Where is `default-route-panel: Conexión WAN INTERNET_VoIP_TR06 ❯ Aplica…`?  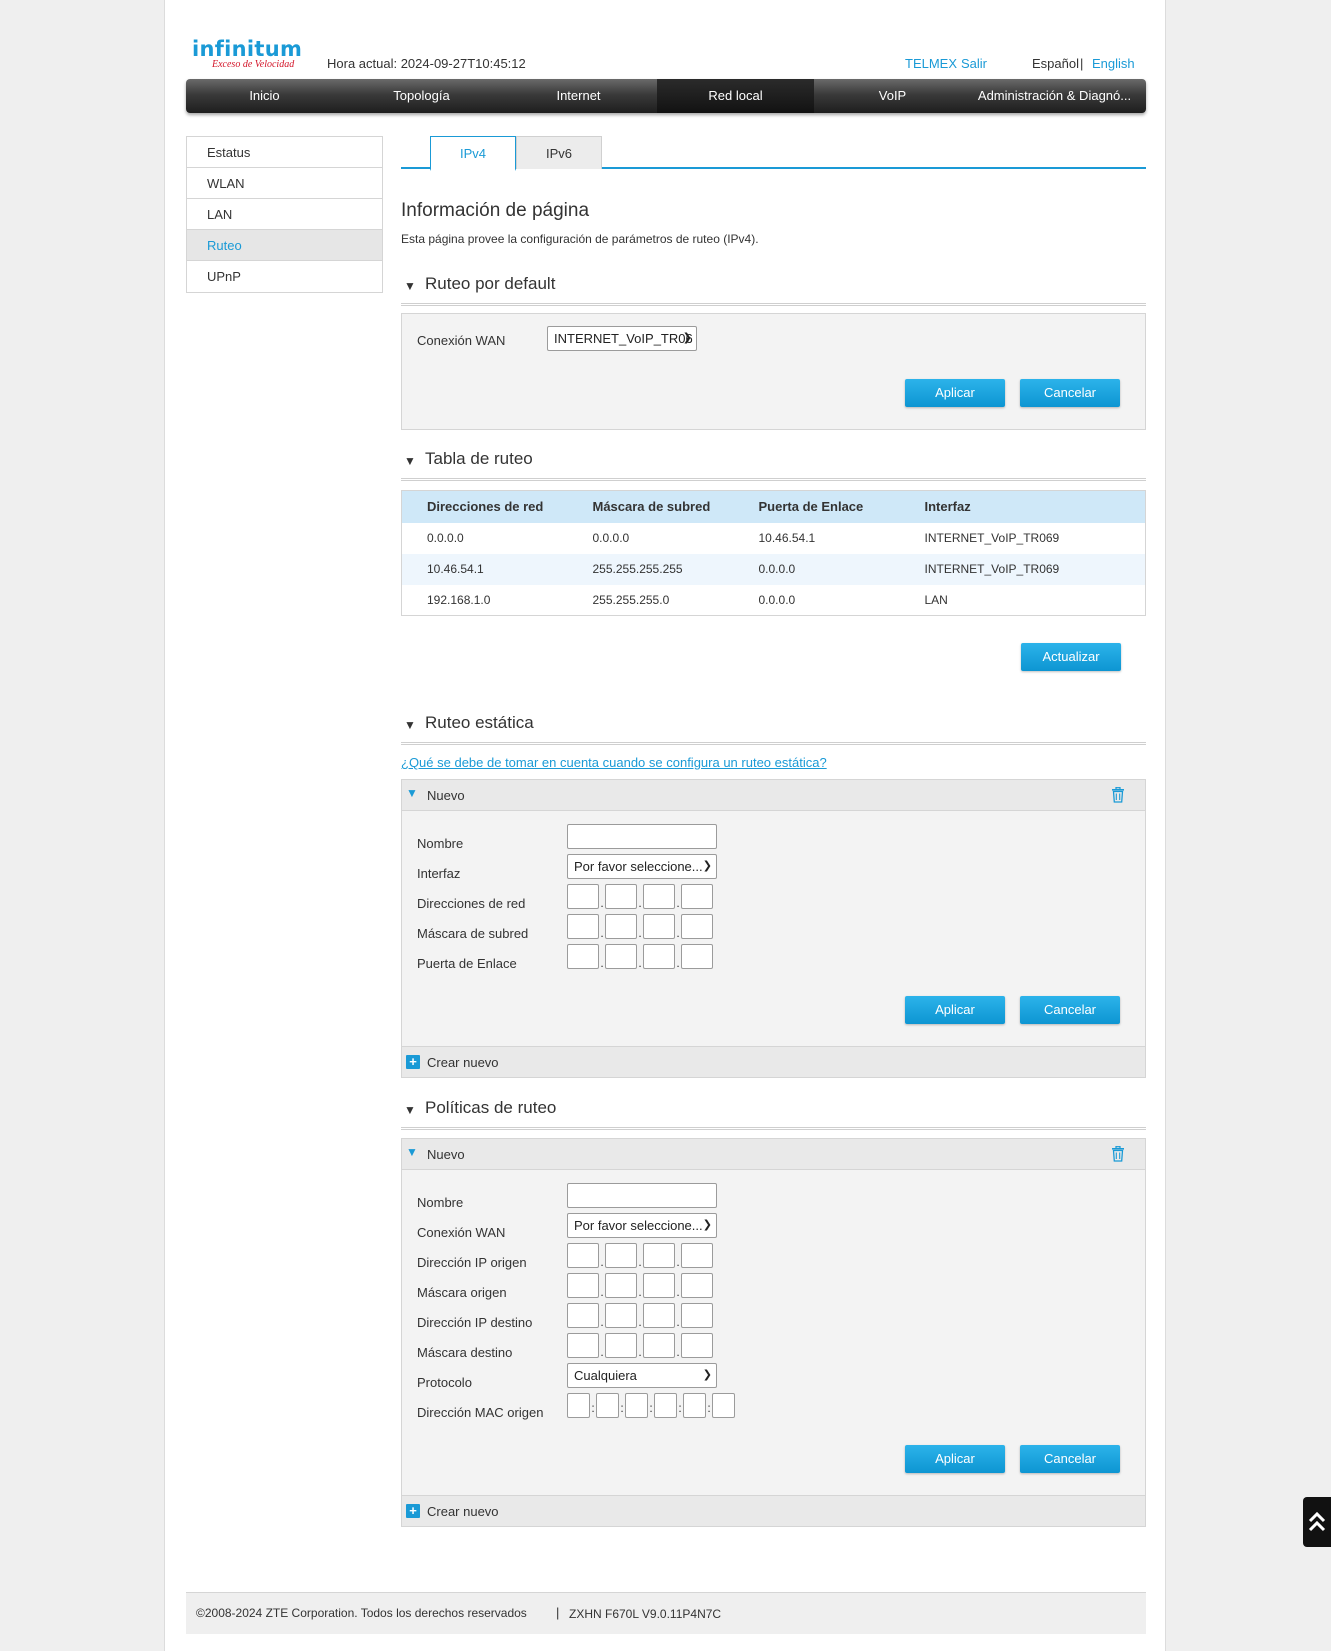 default-route-panel: Conexión WAN INTERNET_VoIP_TR06 ❯ Aplica… is located at coordinates (773, 371).